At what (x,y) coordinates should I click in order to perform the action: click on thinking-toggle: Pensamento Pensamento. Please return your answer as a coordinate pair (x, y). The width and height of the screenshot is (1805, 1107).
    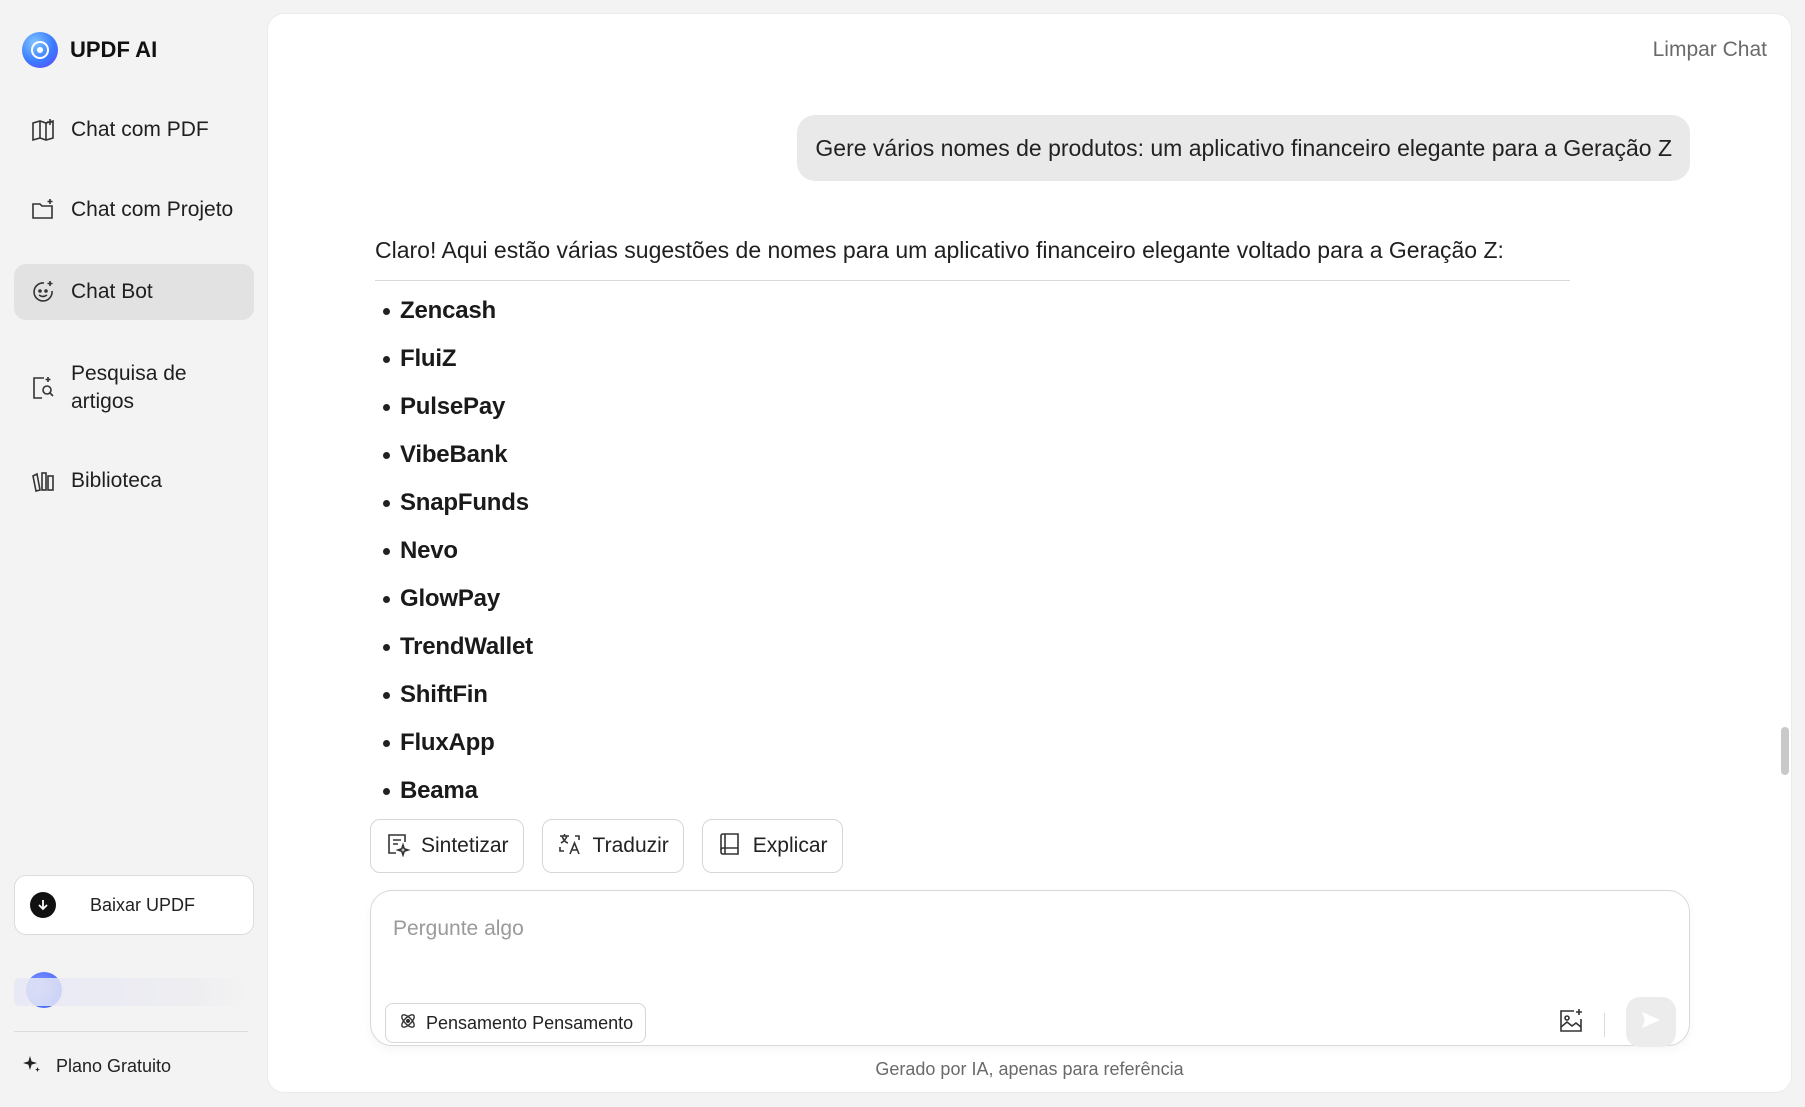
    Looking at the image, I should click on (516, 1023).